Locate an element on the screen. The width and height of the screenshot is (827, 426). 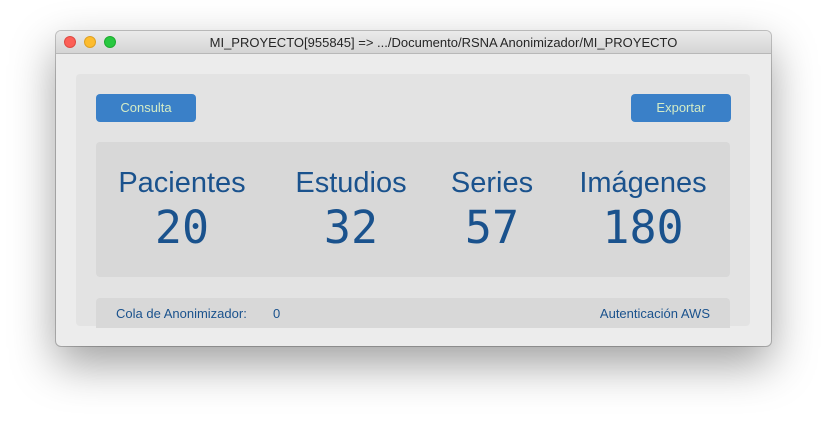
stat-value: 57 is located at coordinates (492, 227).